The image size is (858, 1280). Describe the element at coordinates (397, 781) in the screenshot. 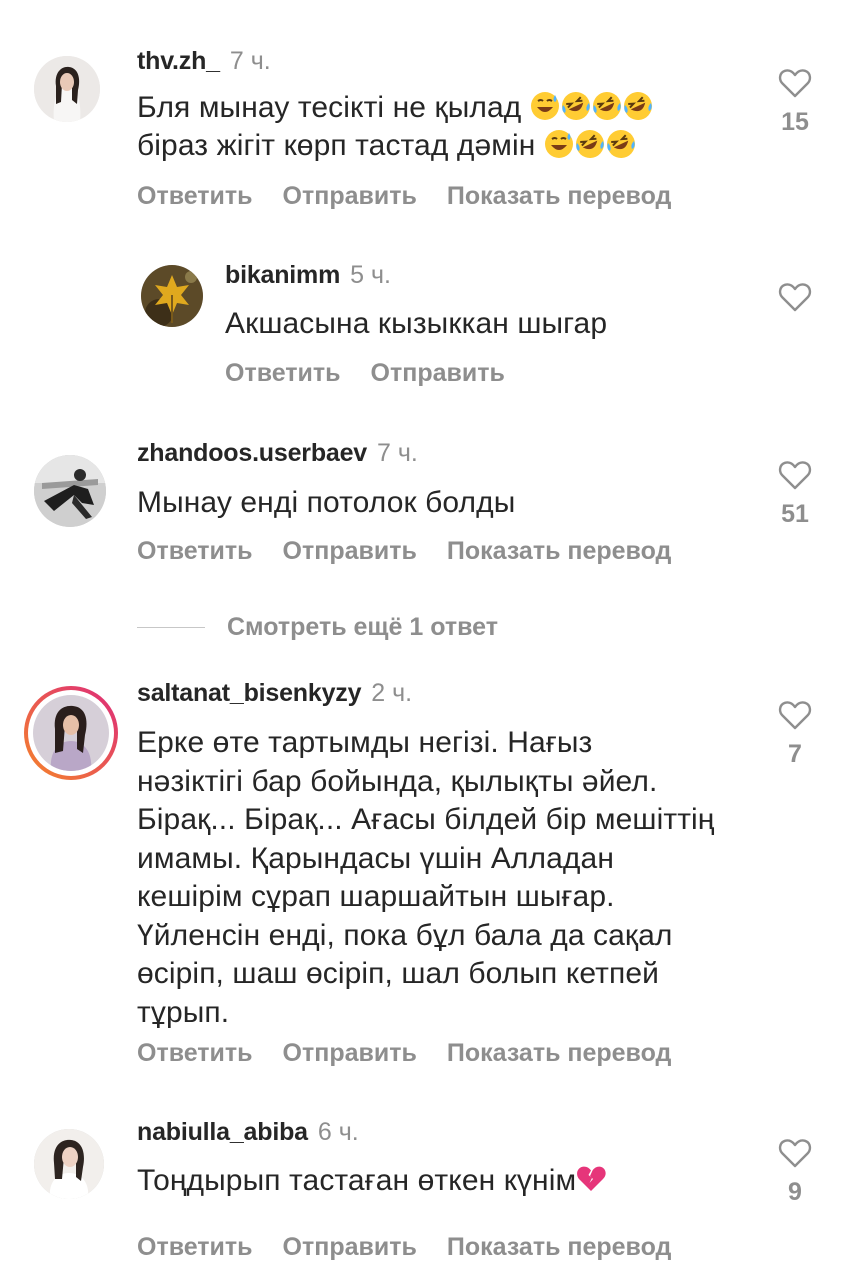

I see `comment-text-line: нәзіктігі бар бойында, қылықты әйел.` at that location.